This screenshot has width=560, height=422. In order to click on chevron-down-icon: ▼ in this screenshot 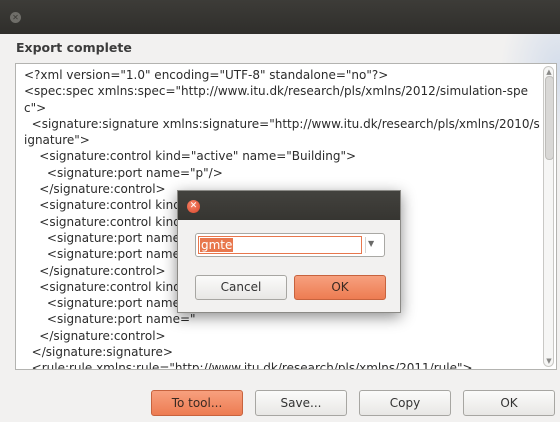, I will do `click(371, 243)`.